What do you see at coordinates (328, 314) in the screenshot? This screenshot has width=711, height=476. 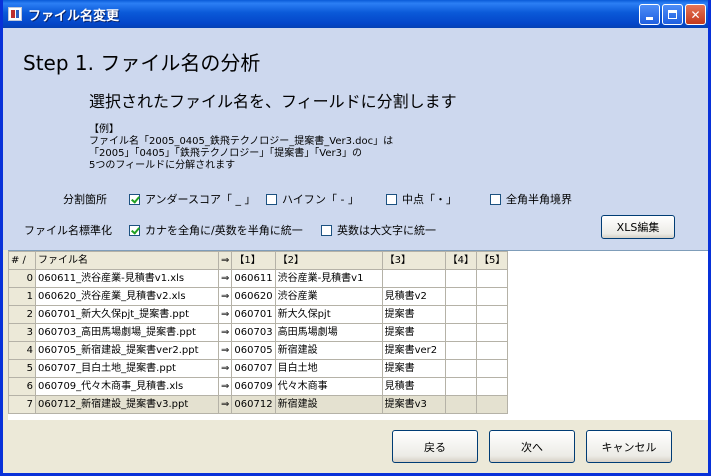 I see `field2-cell: 新大久保pjt` at bounding box center [328, 314].